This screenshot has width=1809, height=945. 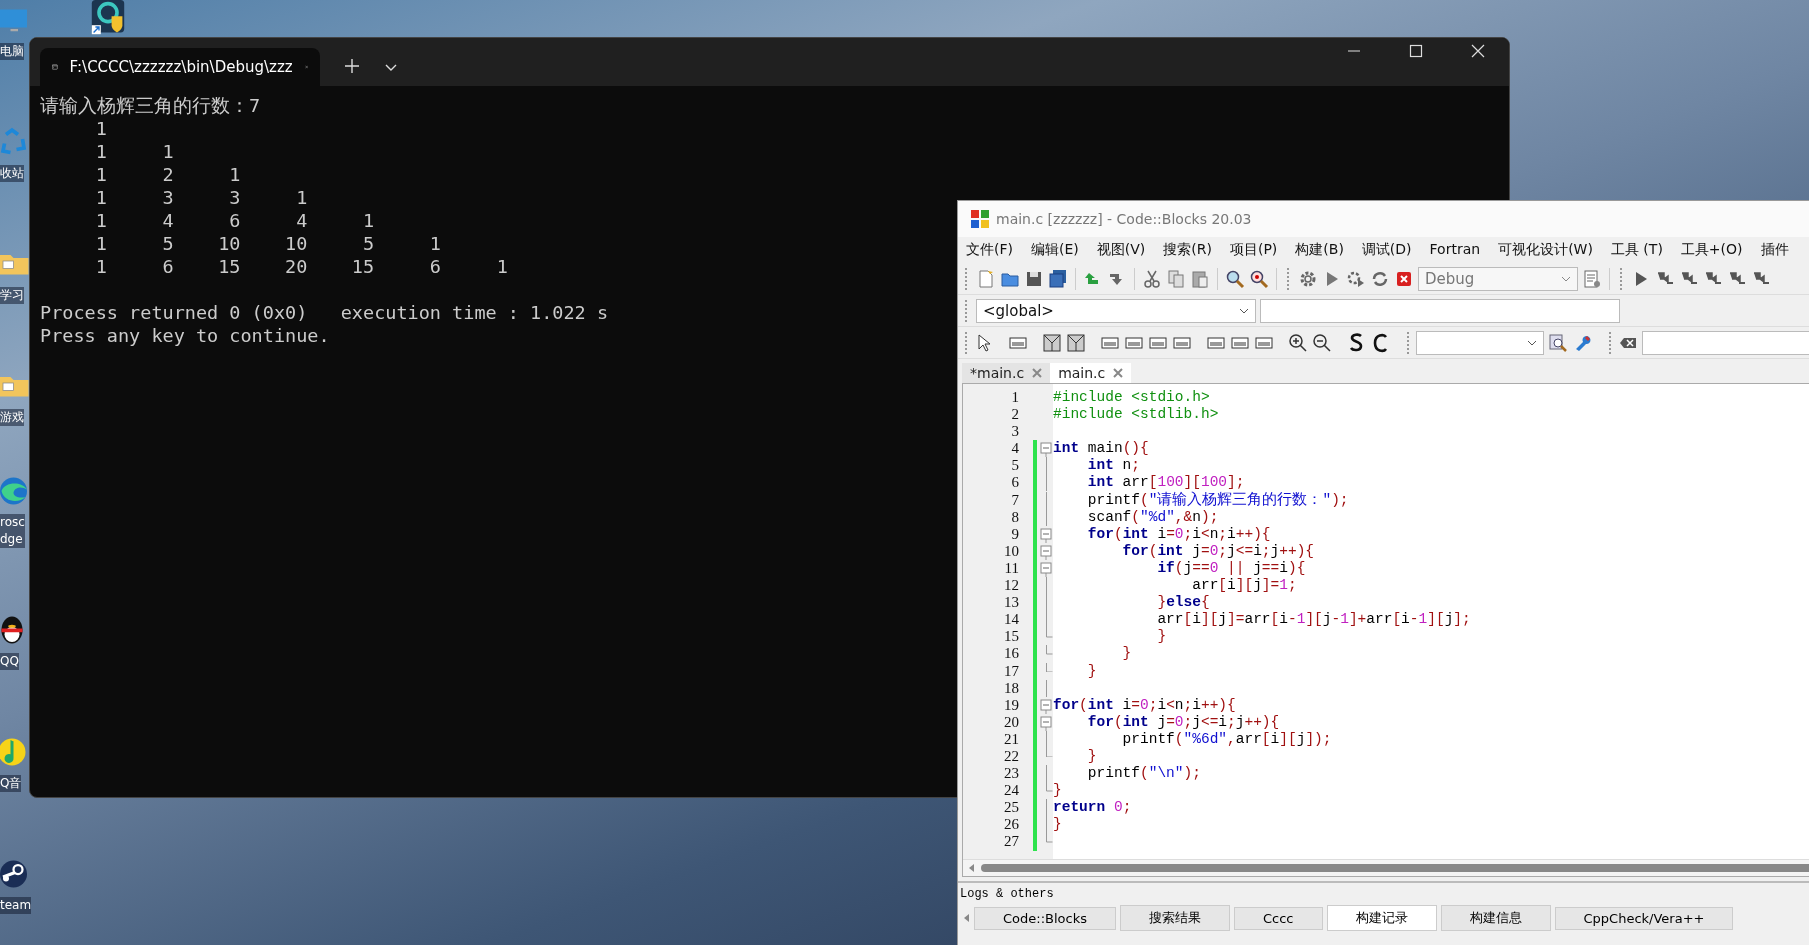 What do you see at coordinates (1175, 918) in the screenshot?
I see `log-tab: 搜索结果` at bounding box center [1175, 918].